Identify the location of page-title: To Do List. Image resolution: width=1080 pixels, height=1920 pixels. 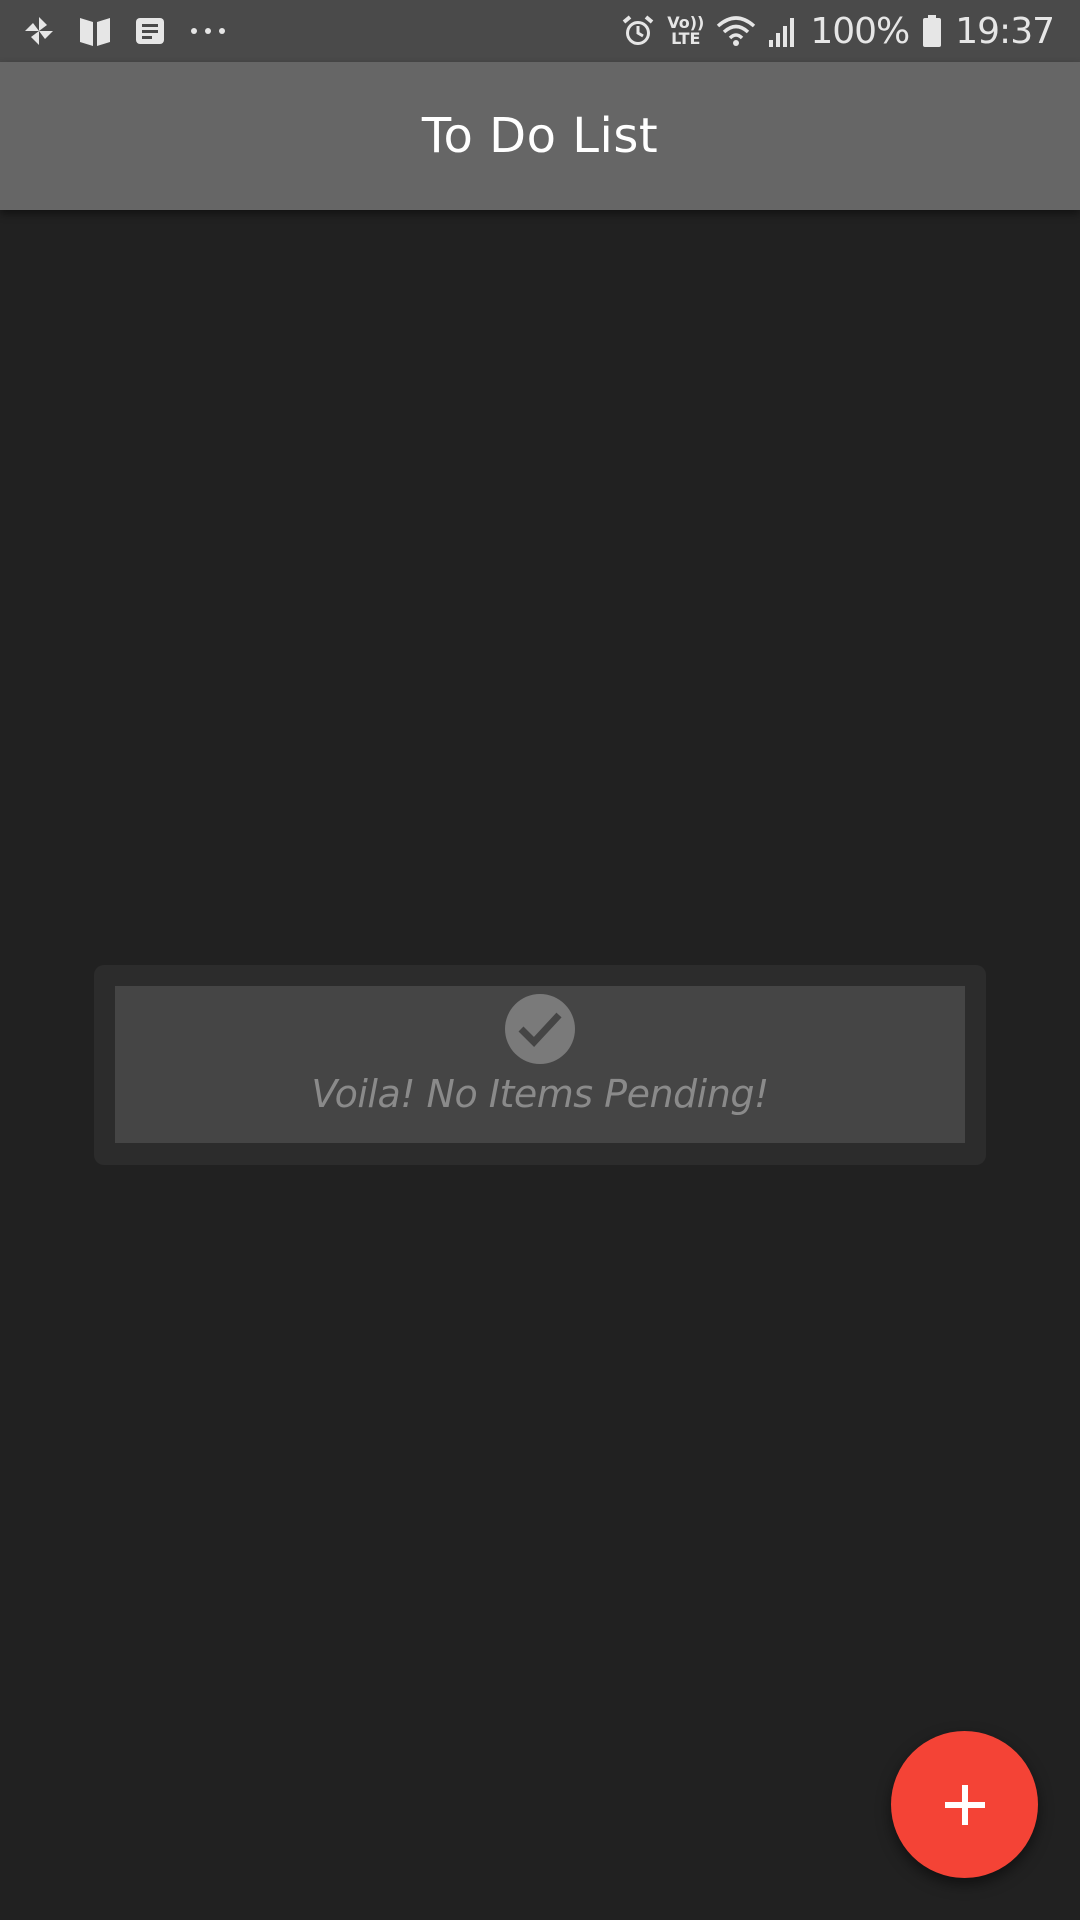
(540, 136).